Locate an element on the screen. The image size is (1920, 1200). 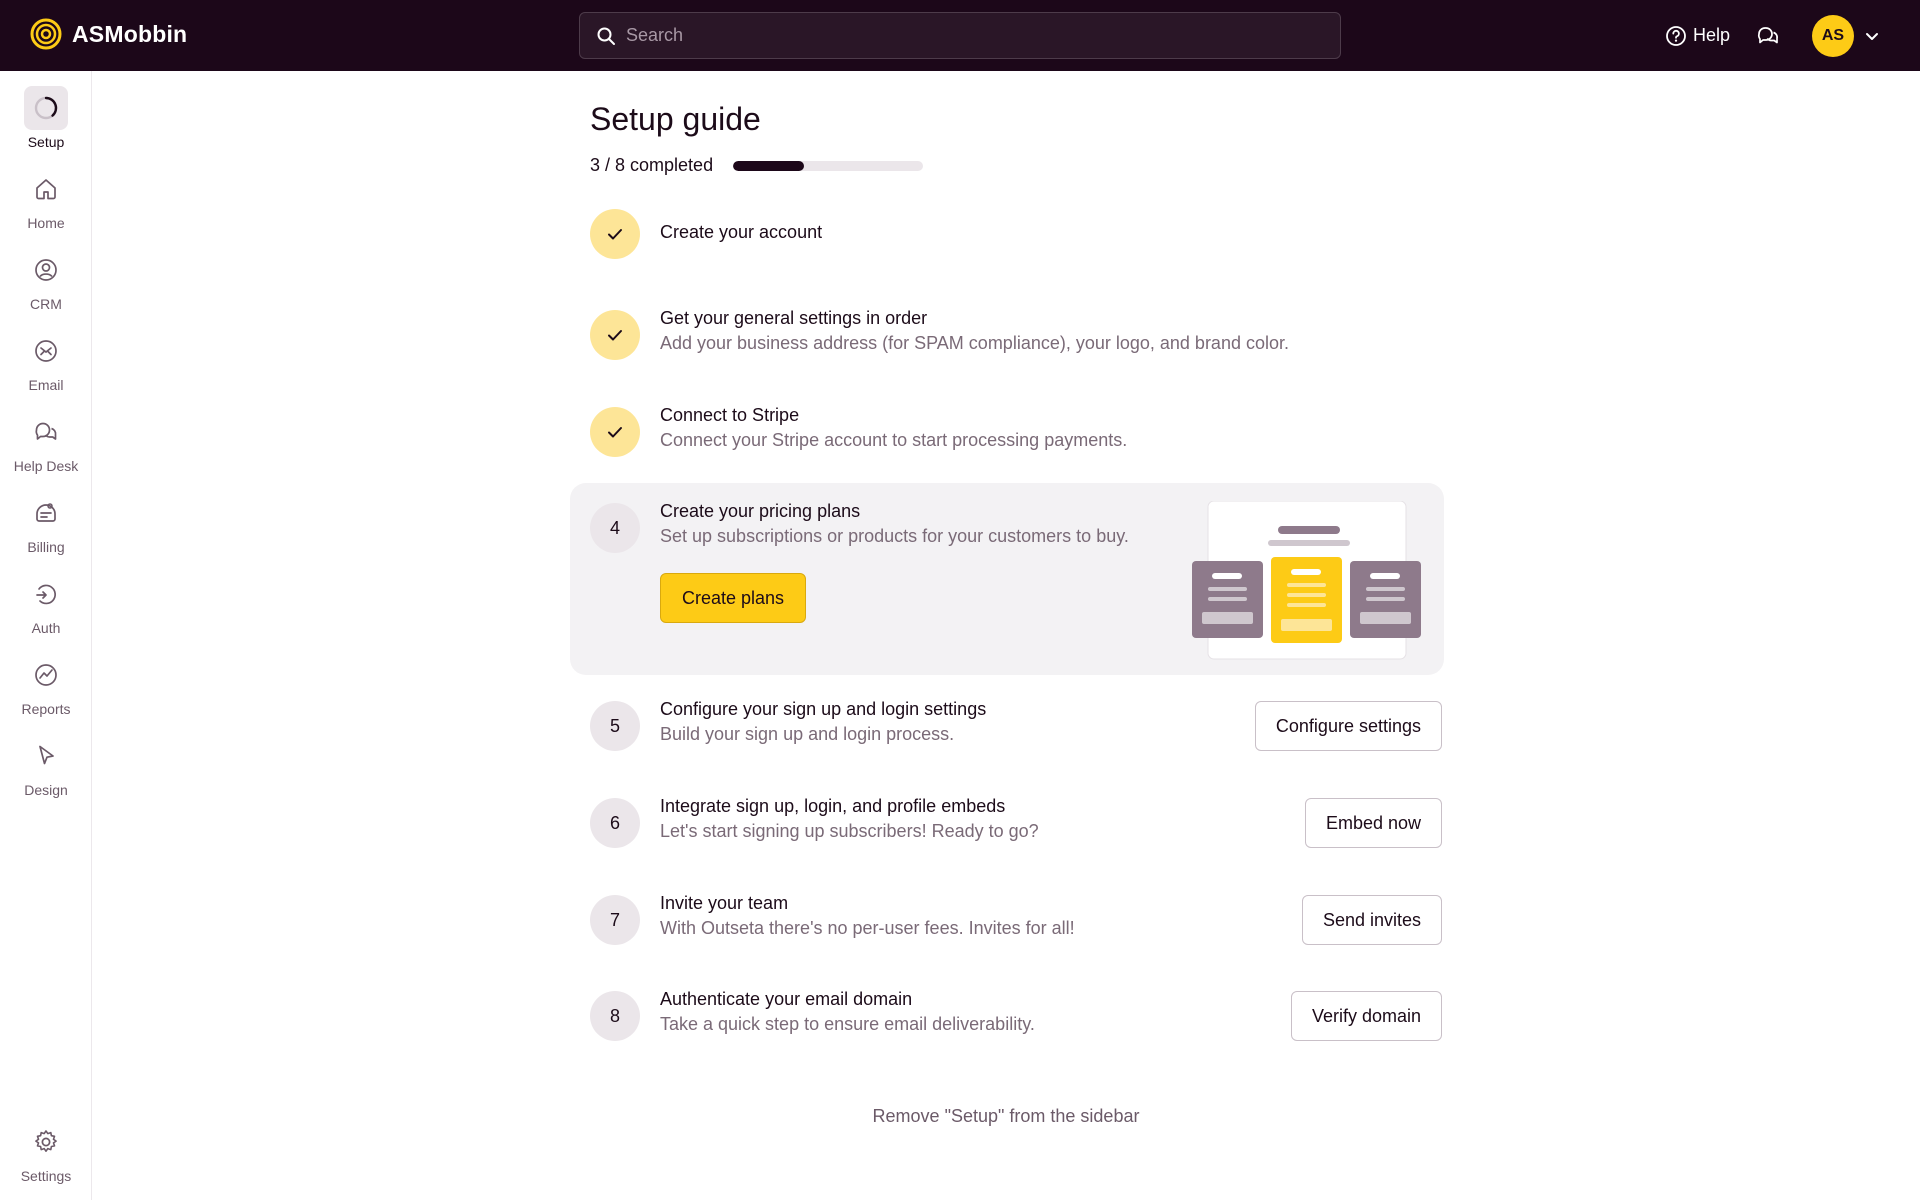
top-bar: ASMobbin Help AS is located at coordinates (960, 35).